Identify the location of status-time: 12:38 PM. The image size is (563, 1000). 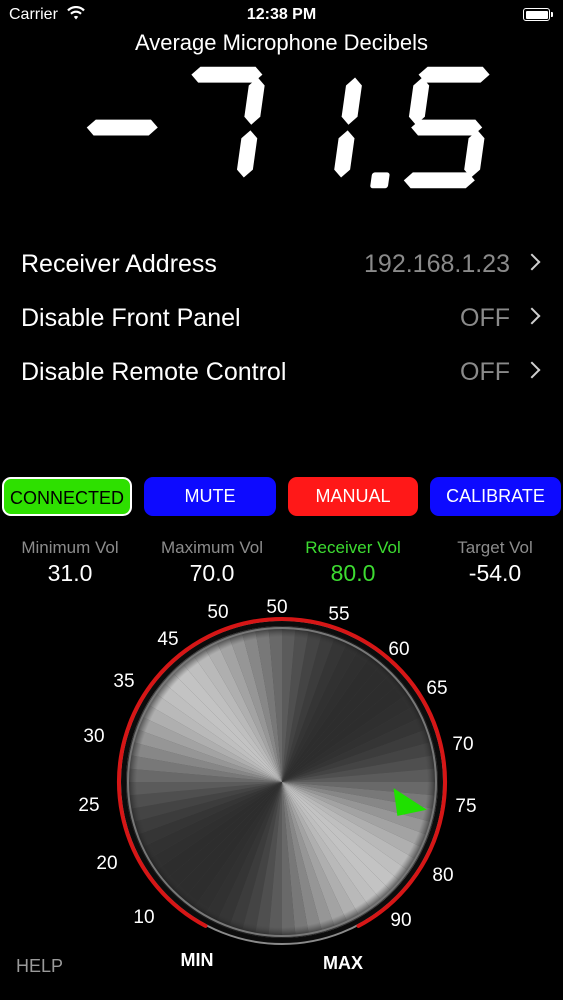
(281, 14).